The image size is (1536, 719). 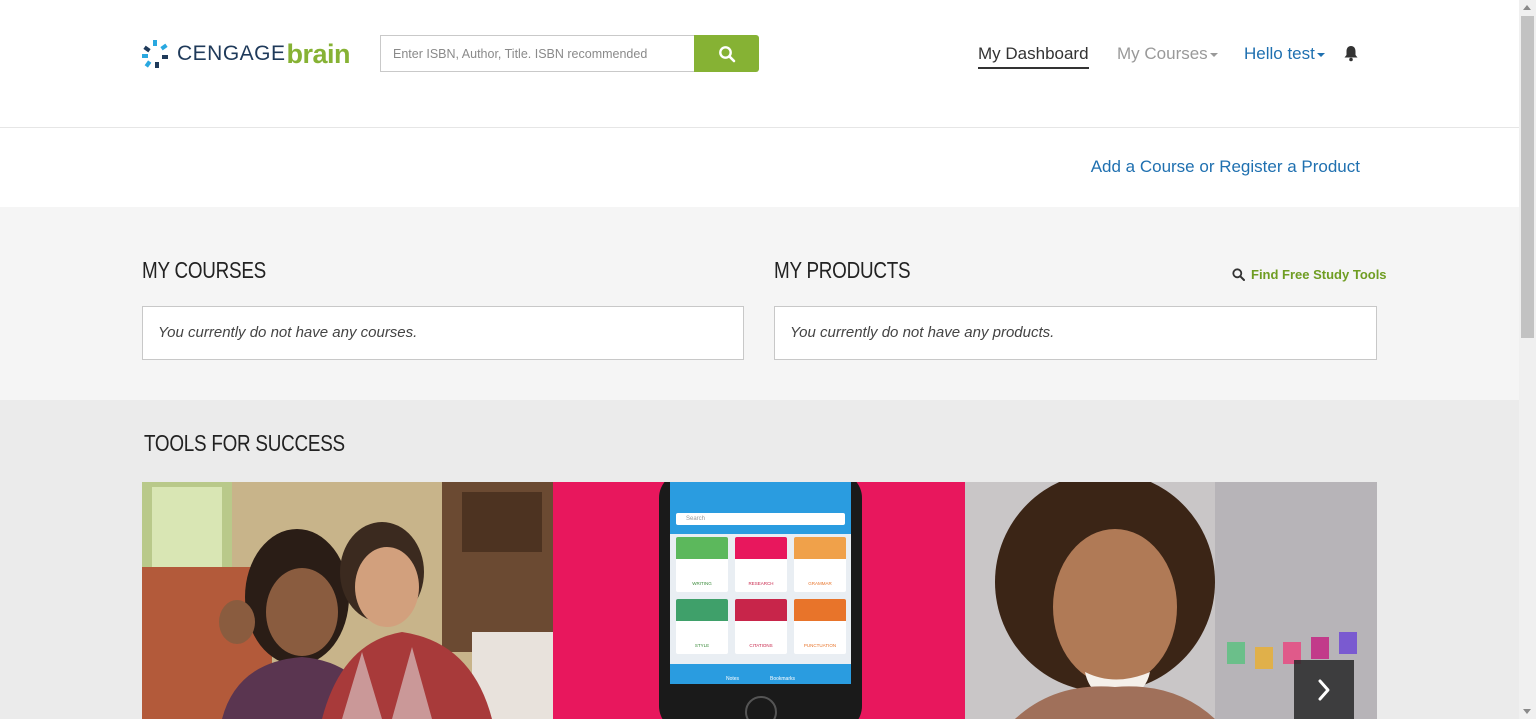 I want to click on nav-my-courses: My Courses, so click(x=1167, y=54).